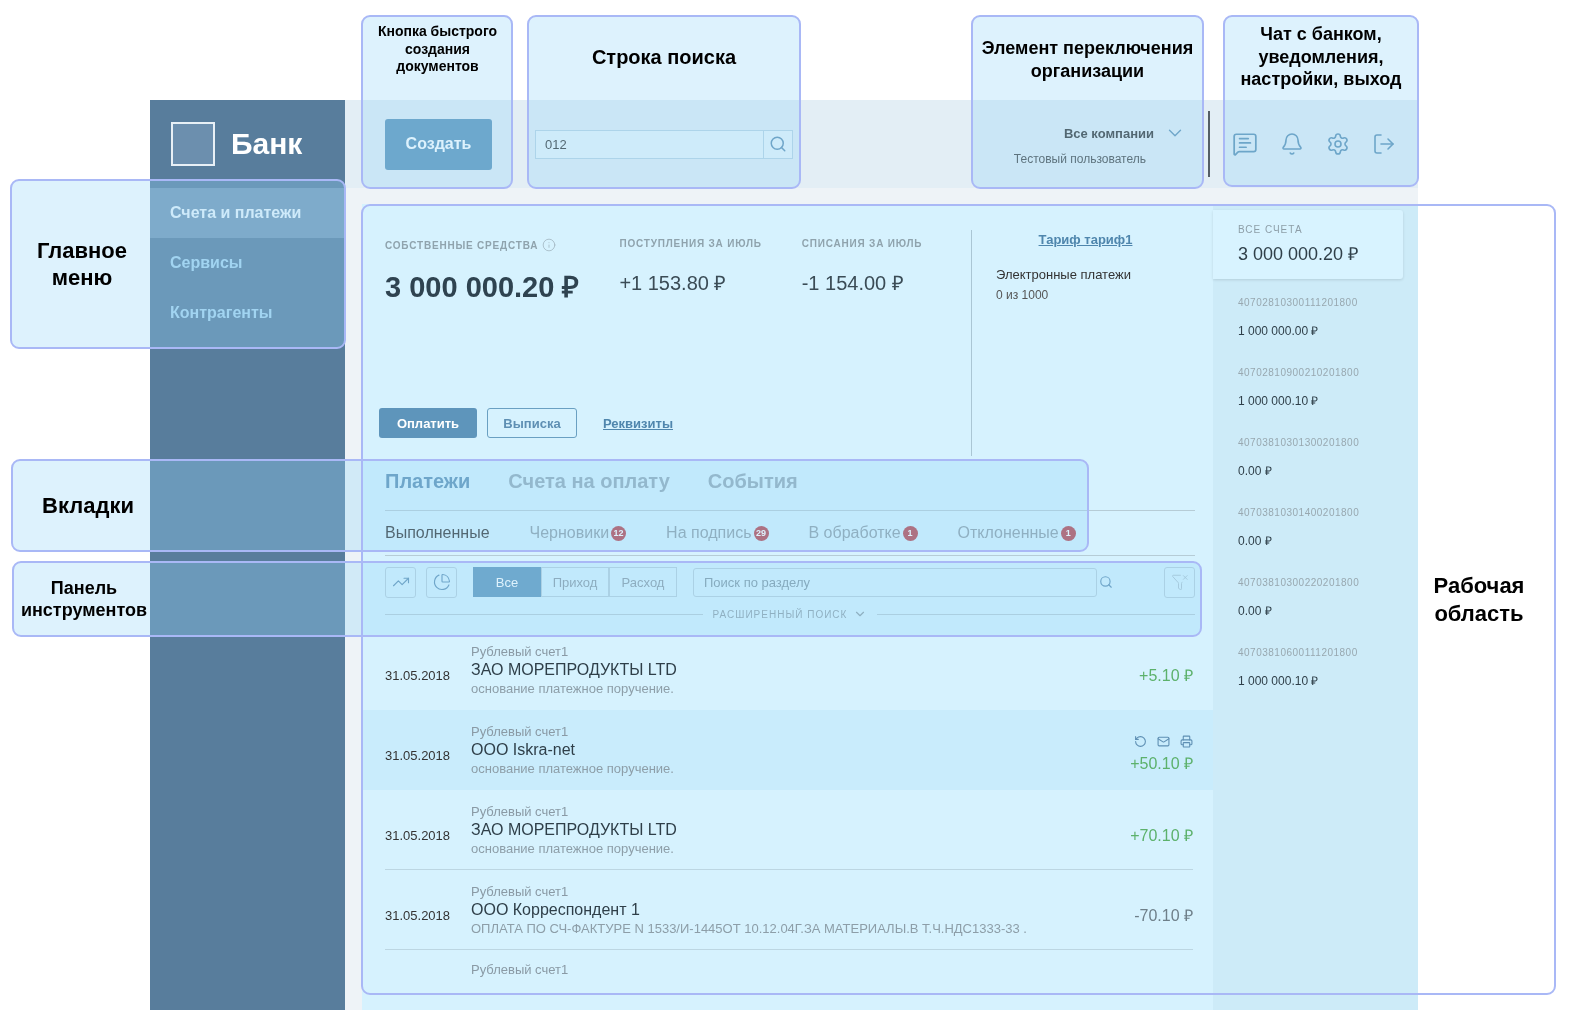 The image size is (1570, 1010). What do you see at coordinates (1321, 57) in the screenshot?
I see `annotation-label: Чат с банком, уведомления, настройки, выход` at bounding box center [1321, 57].